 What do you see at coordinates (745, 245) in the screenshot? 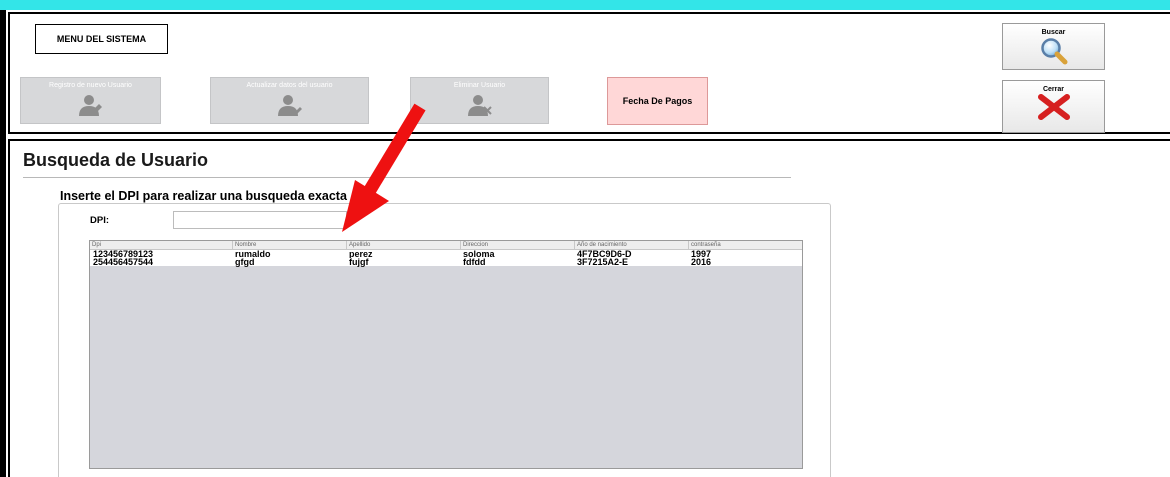
I see `column-header-contrasena: contraseña` at bounding box center [745, 245].